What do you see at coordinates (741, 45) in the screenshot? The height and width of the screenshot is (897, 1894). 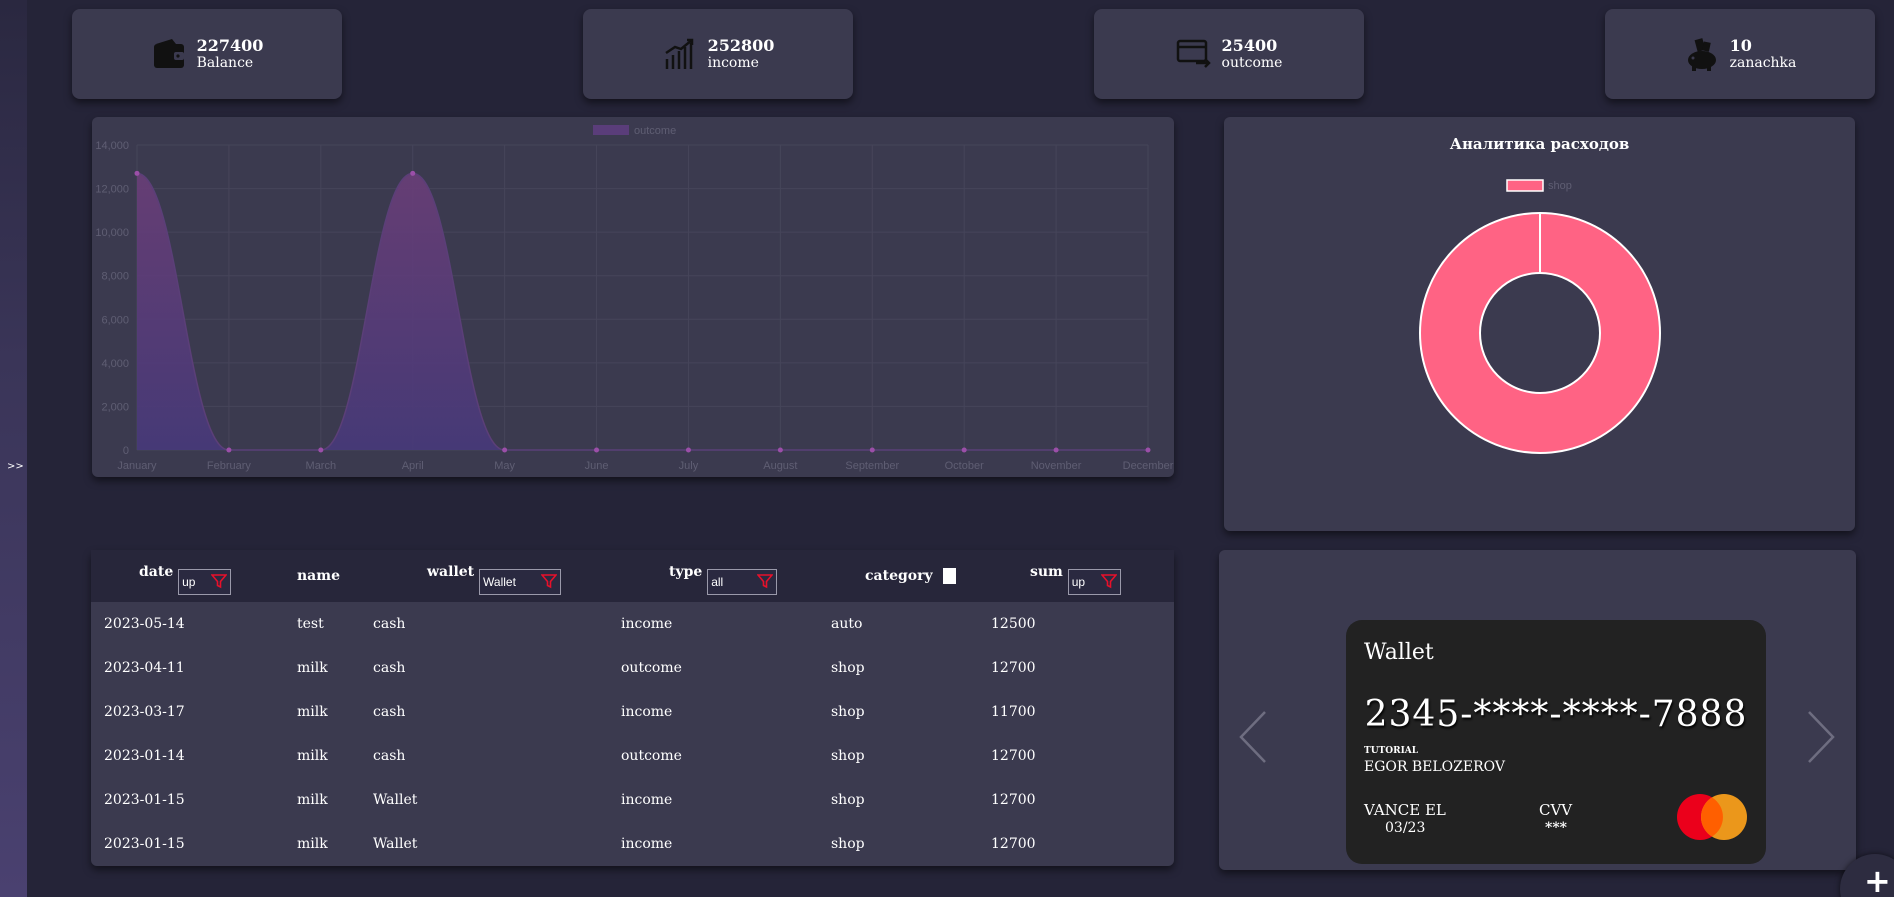 I see `income-value: 252800` at bounding box center [741, 45].